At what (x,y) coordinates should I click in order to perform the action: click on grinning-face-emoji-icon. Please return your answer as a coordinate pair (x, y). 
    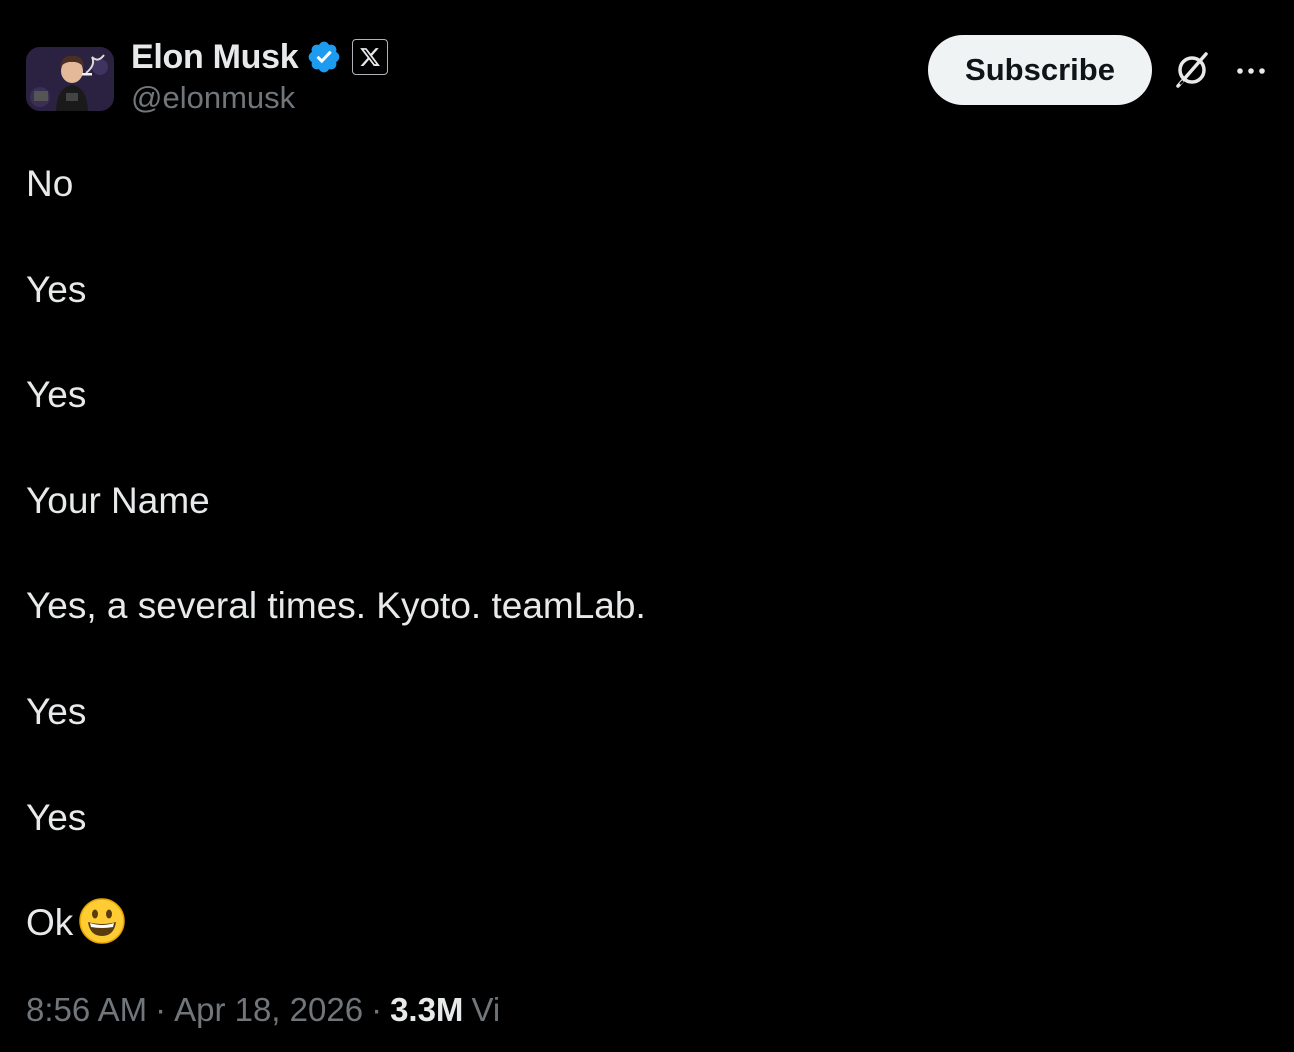
    Looking at the image, I should click on (102, 921).